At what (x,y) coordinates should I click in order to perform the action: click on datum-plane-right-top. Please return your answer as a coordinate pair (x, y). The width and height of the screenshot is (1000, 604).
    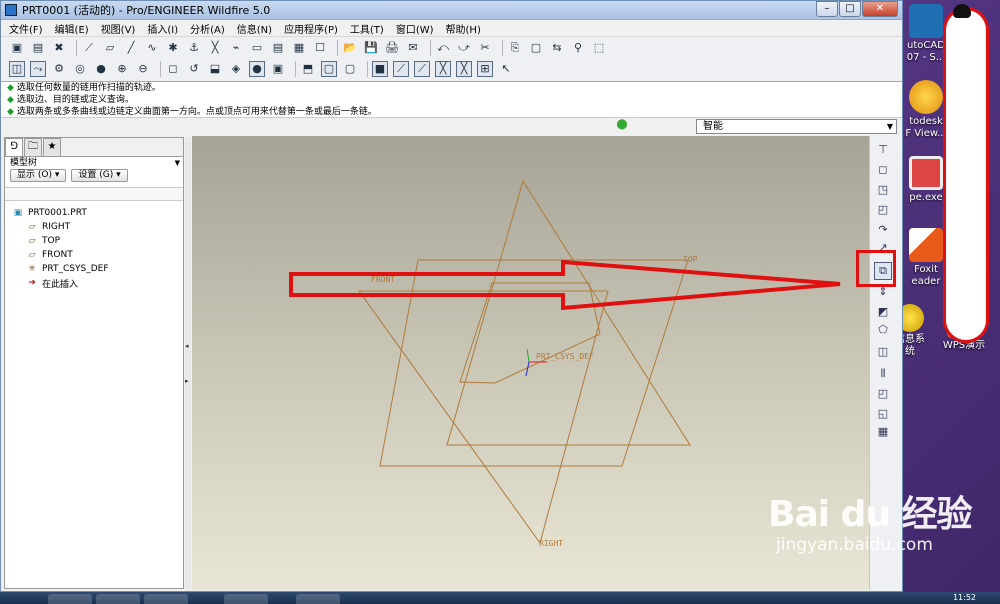
    Looking at the image, I should click on (568, 312).